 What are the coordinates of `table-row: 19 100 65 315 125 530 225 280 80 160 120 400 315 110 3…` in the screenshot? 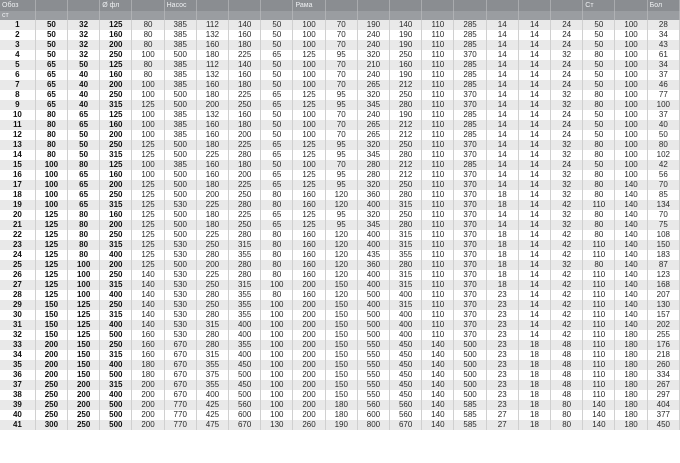 It's located at (340, 205).